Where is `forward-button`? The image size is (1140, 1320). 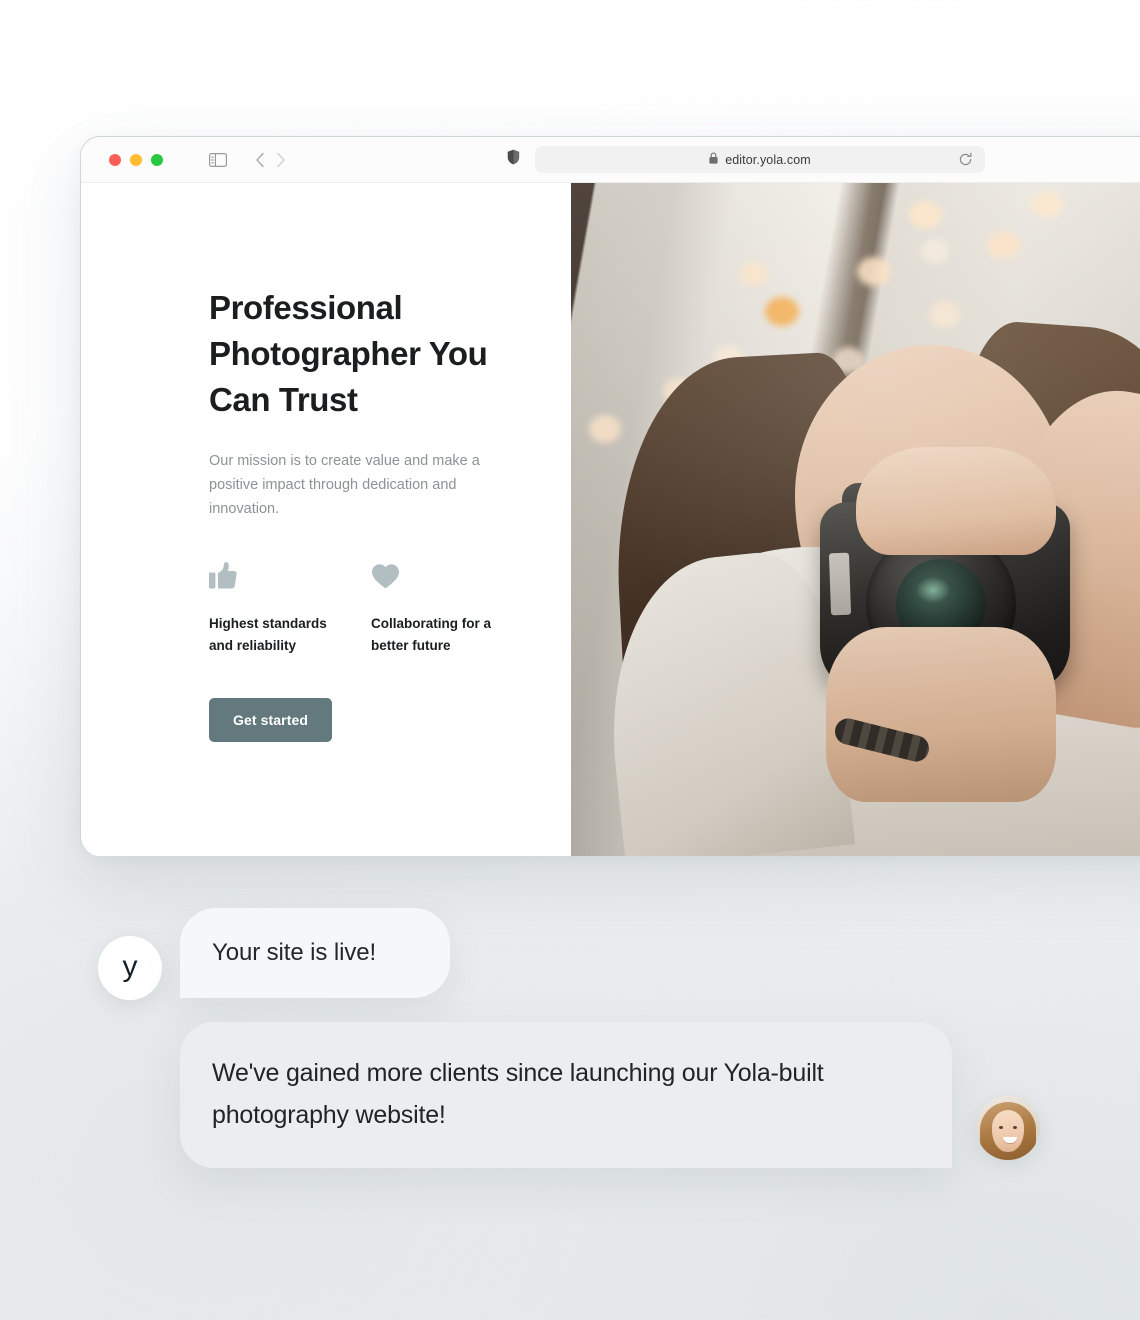 forward-button is located at coordinates (281, 160).